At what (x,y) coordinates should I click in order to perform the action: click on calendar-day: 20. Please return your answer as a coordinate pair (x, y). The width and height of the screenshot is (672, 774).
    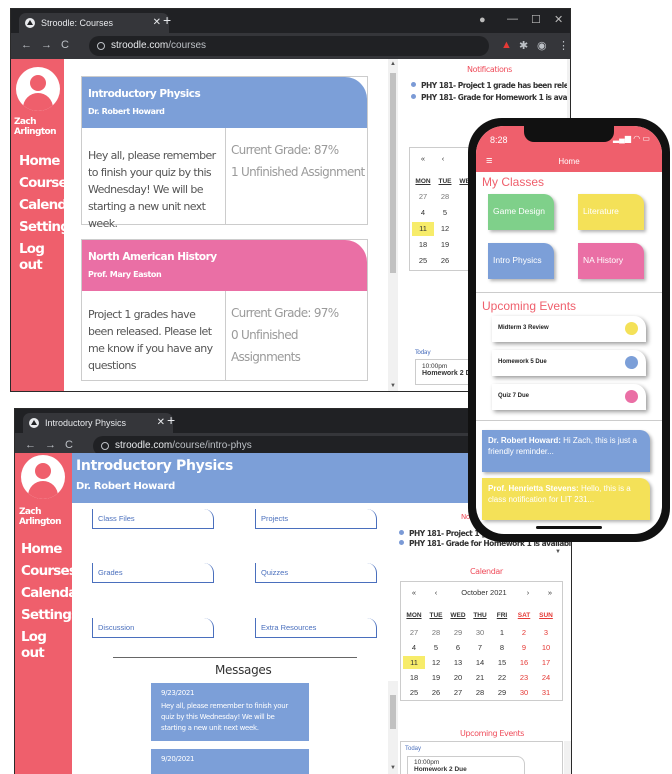
    Looking at the image, I should click on (458, 677).